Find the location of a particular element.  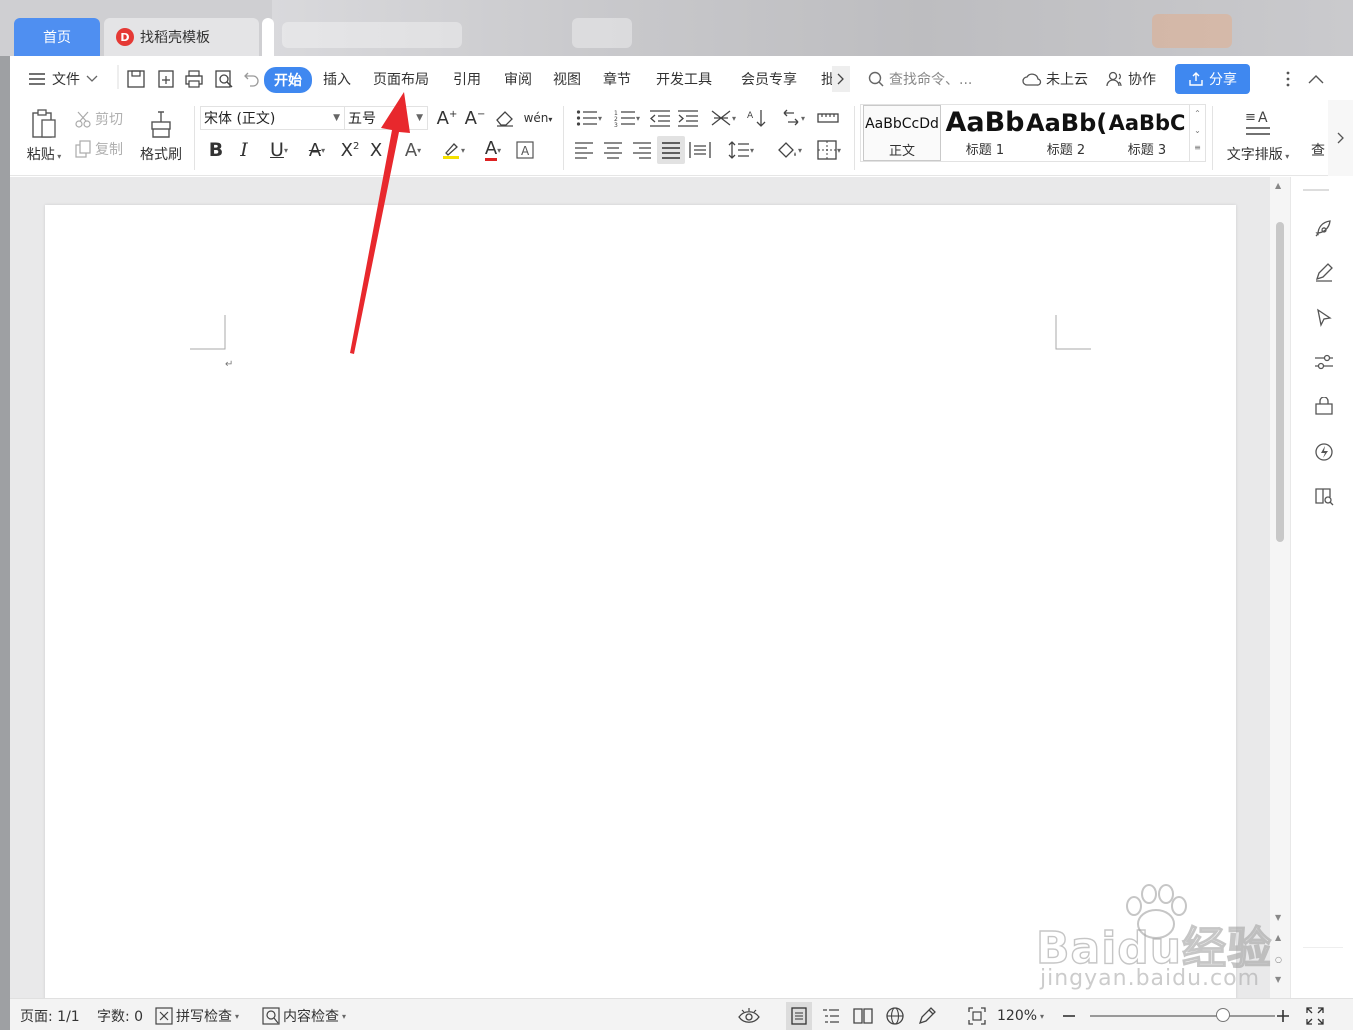

tab-start: 开始 is located at coordinates (288, 80).